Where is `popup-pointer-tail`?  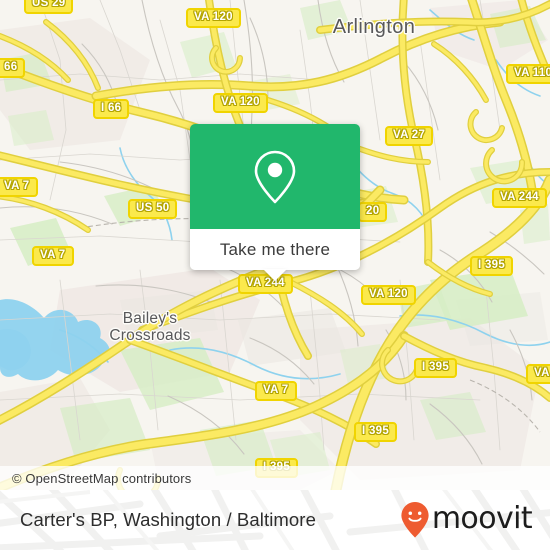 popup-pointer-tail is located at coordinates (275, 275).